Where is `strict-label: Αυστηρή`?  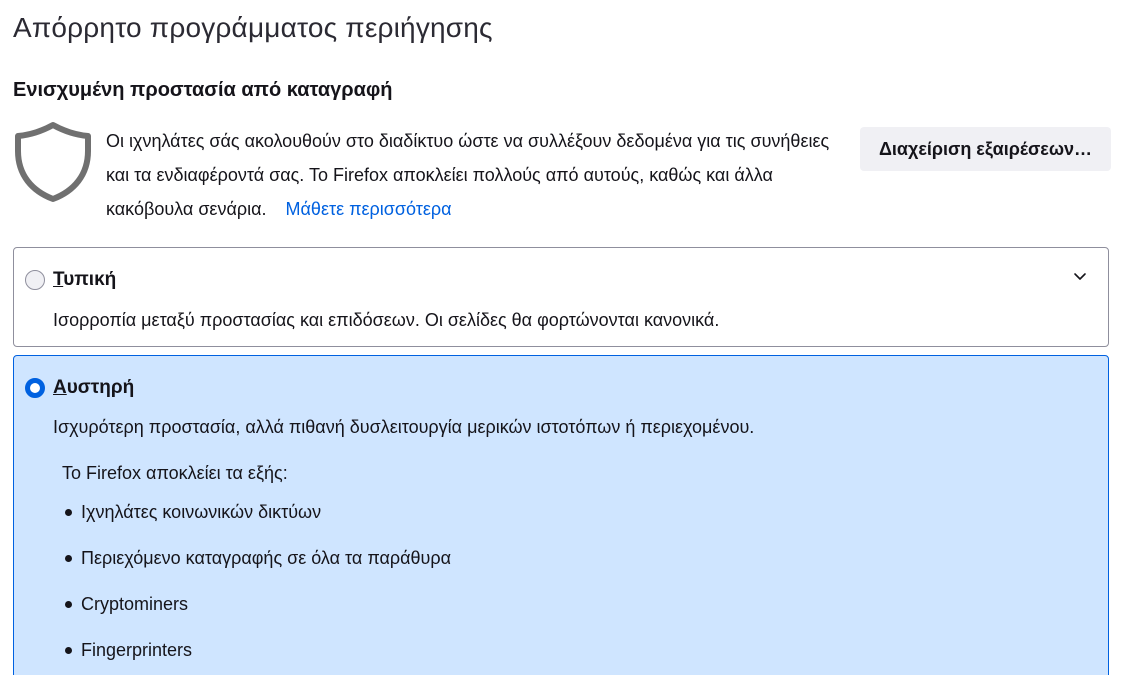
strict-label: Αυστηρή is located at coordinates (93, 388).